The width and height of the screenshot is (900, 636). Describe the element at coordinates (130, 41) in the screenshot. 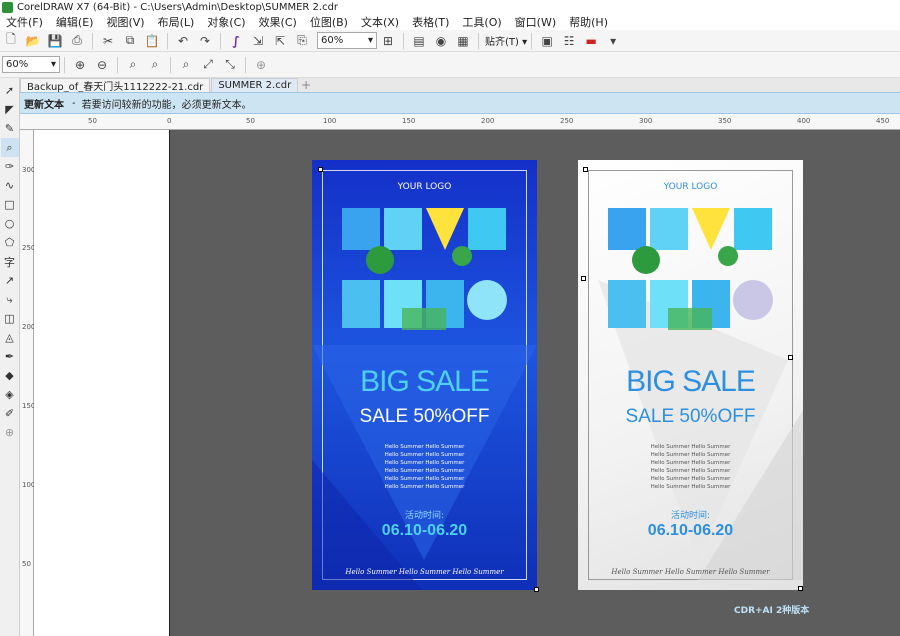

I see `copy-icon: ⧉` at that location.